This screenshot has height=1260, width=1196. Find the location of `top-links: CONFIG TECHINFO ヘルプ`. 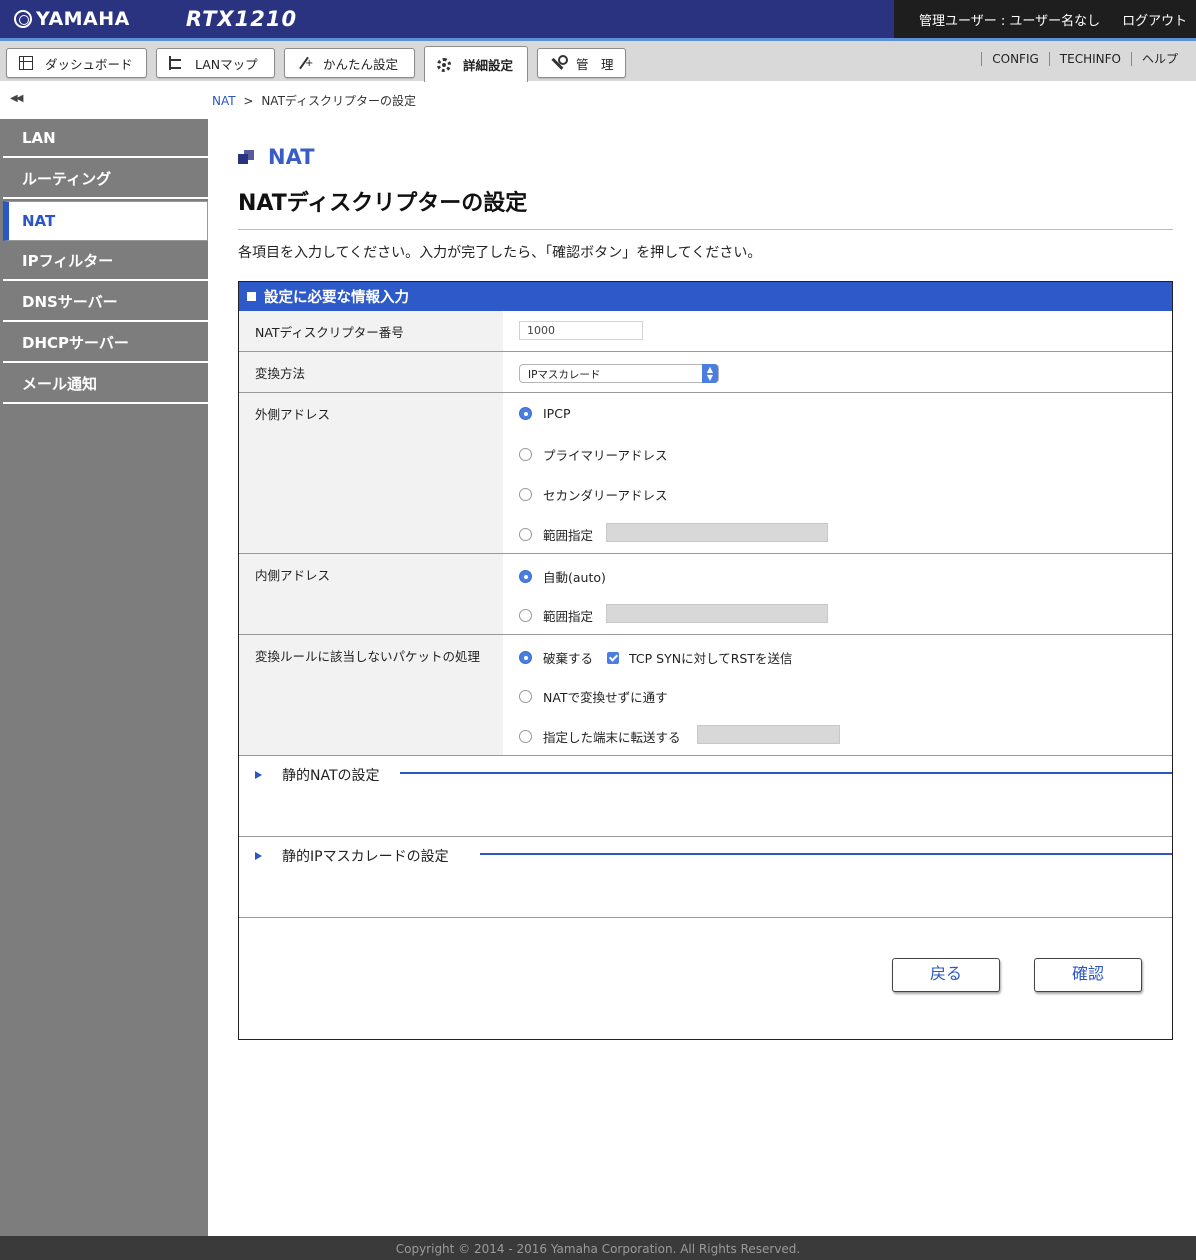

top-links: CONFIG TECHINFO ヘルプ is located at coordinates (1084, 59).